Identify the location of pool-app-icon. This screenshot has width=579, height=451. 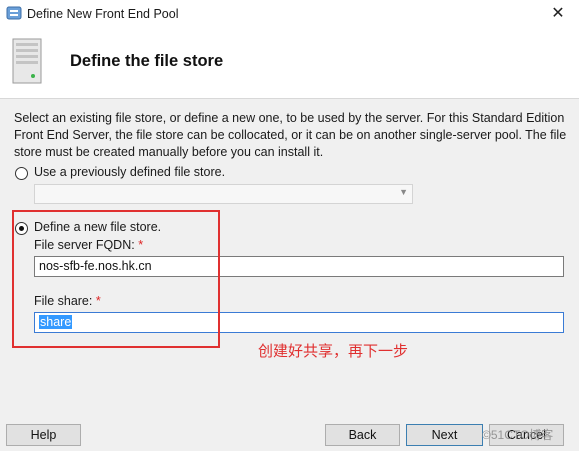
(14, 13).